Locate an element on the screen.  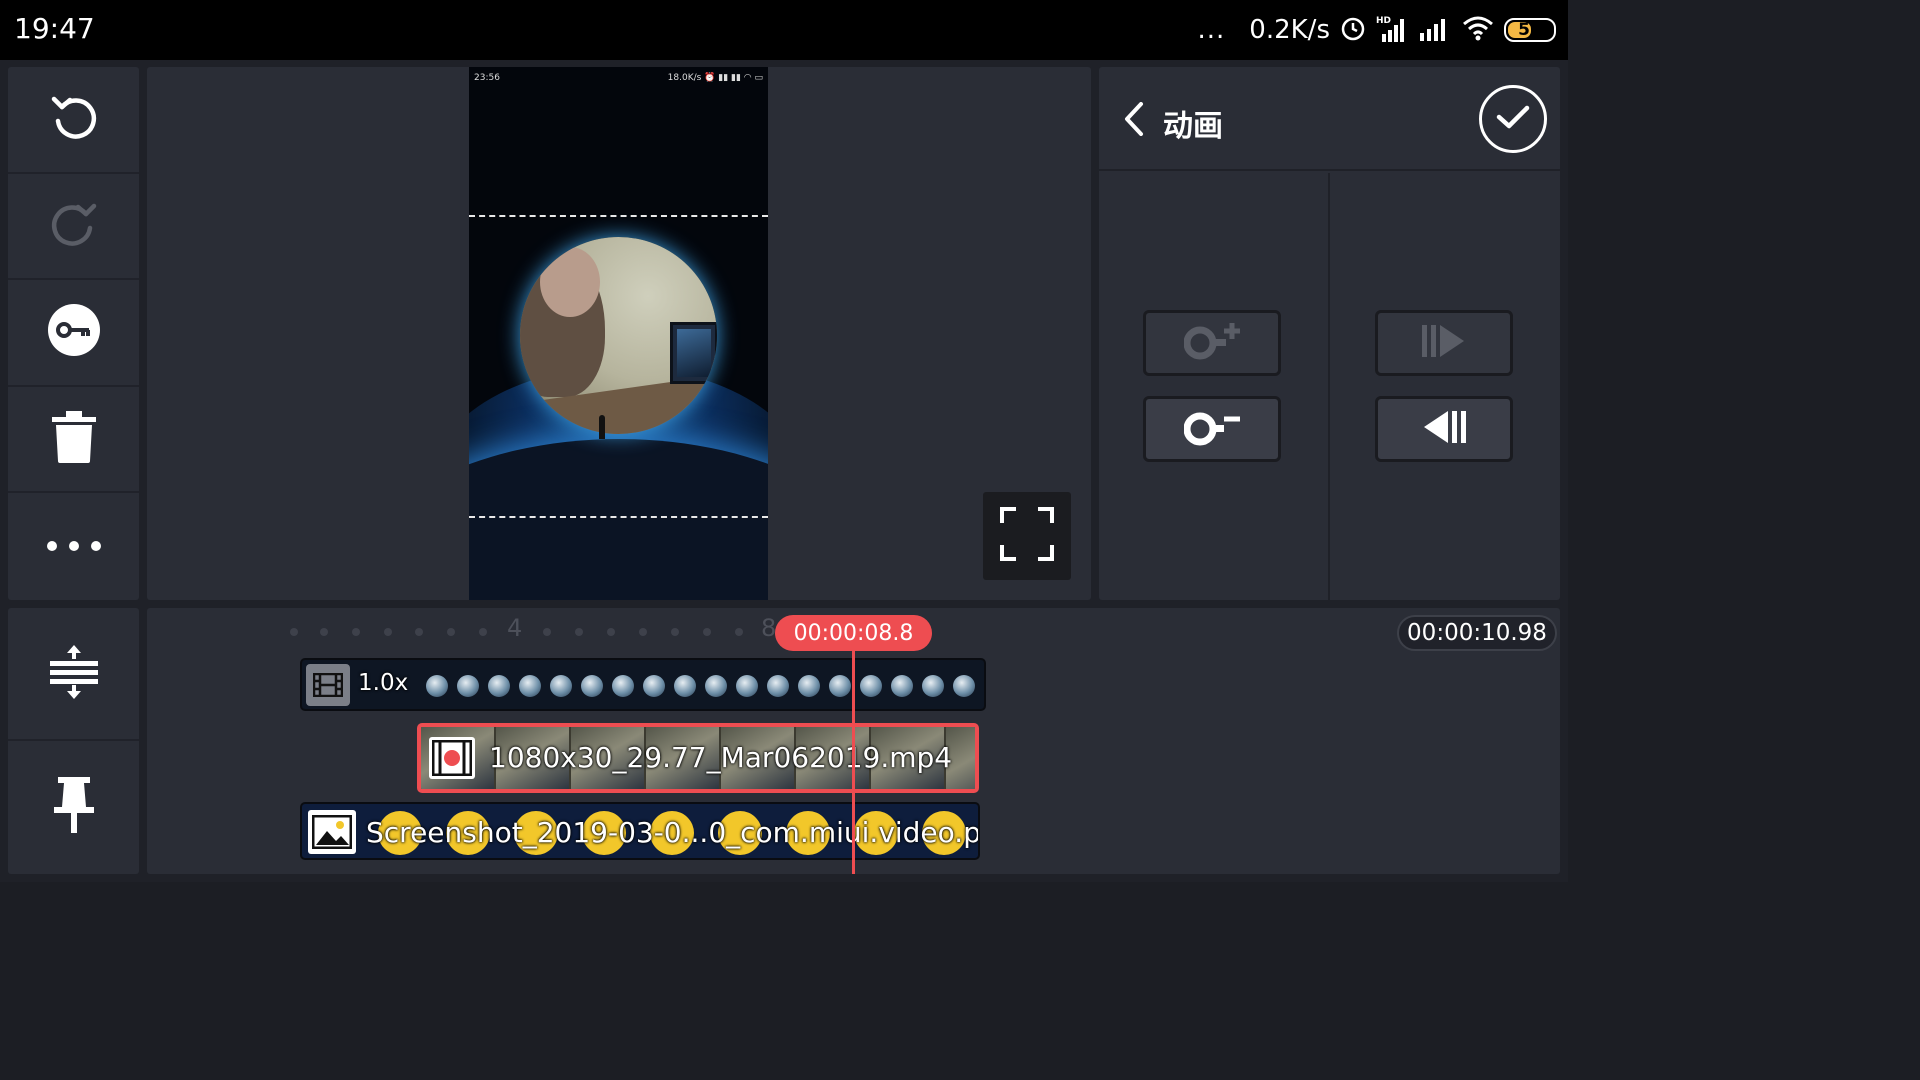
keyframe-add-icon is located at coordinates (1211, 343).